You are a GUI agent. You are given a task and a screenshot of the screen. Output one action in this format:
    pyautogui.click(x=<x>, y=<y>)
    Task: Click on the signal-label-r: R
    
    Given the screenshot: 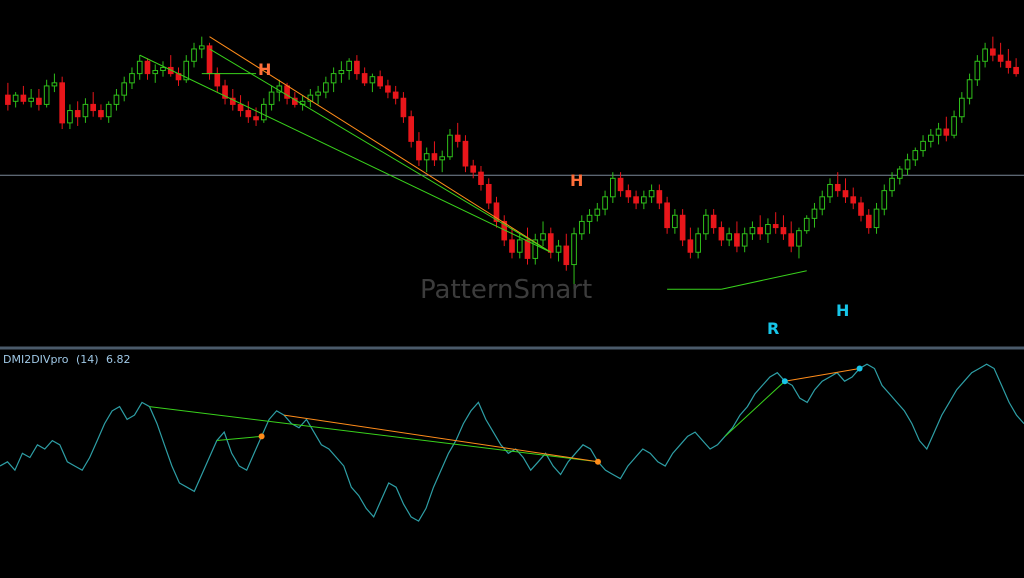 What is the action you would take?
    pyautogui.click(x=773, y=328)
    